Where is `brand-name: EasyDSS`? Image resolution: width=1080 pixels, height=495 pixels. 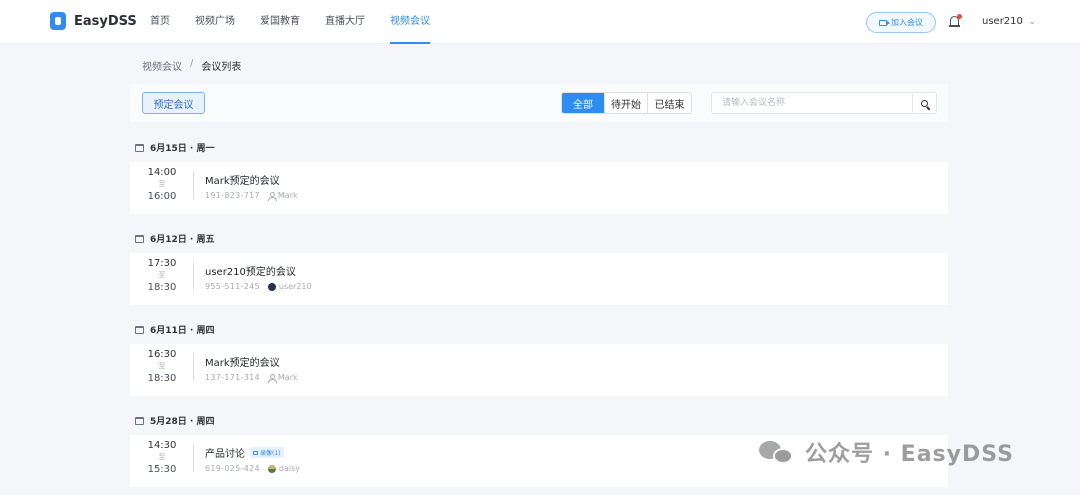 brand-name: EasyDSS is located at coordinates (105, 21).